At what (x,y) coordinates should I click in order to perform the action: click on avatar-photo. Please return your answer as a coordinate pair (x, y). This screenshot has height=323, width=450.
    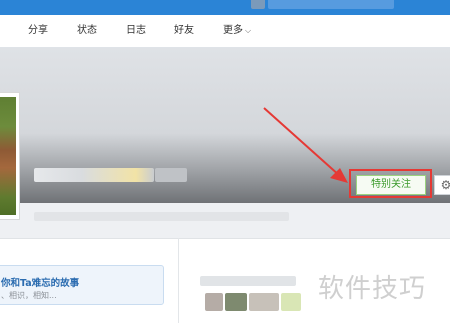
    Looking at the image, I should click on (8, 156).